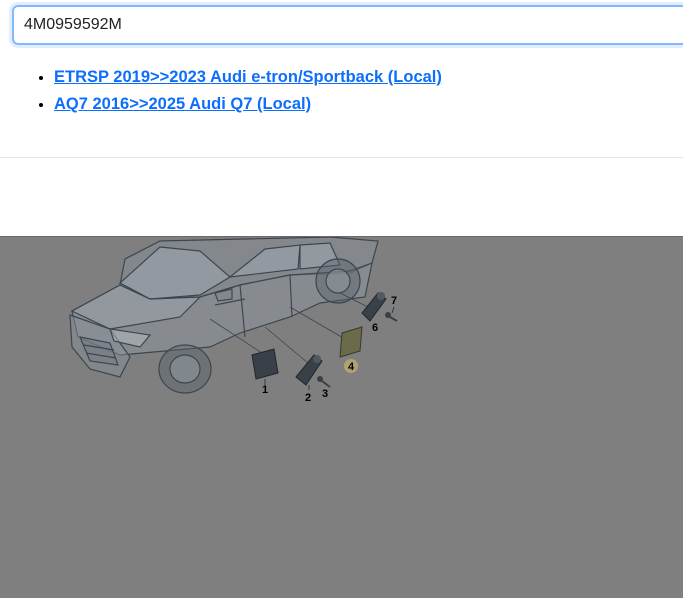 The width and height of the screenshot is (683, 598). What do you see at coordinates (374, 313) in the screenshot?
I see `part-6-sensor: 6` at bounding box center [374, 313].